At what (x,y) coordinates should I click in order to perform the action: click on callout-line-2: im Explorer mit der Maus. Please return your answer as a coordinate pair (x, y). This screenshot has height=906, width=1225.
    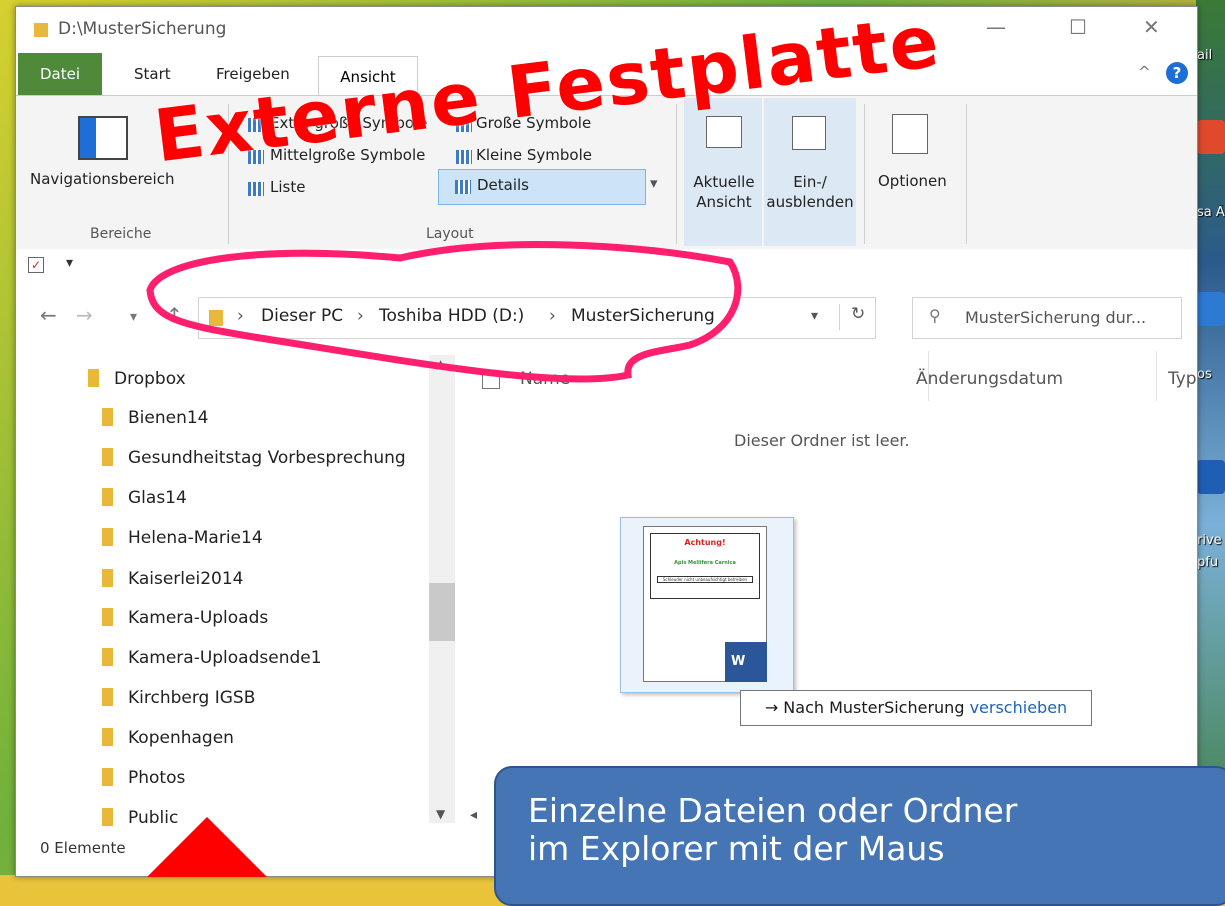
    Looking at the image, I should click on (736, 848).